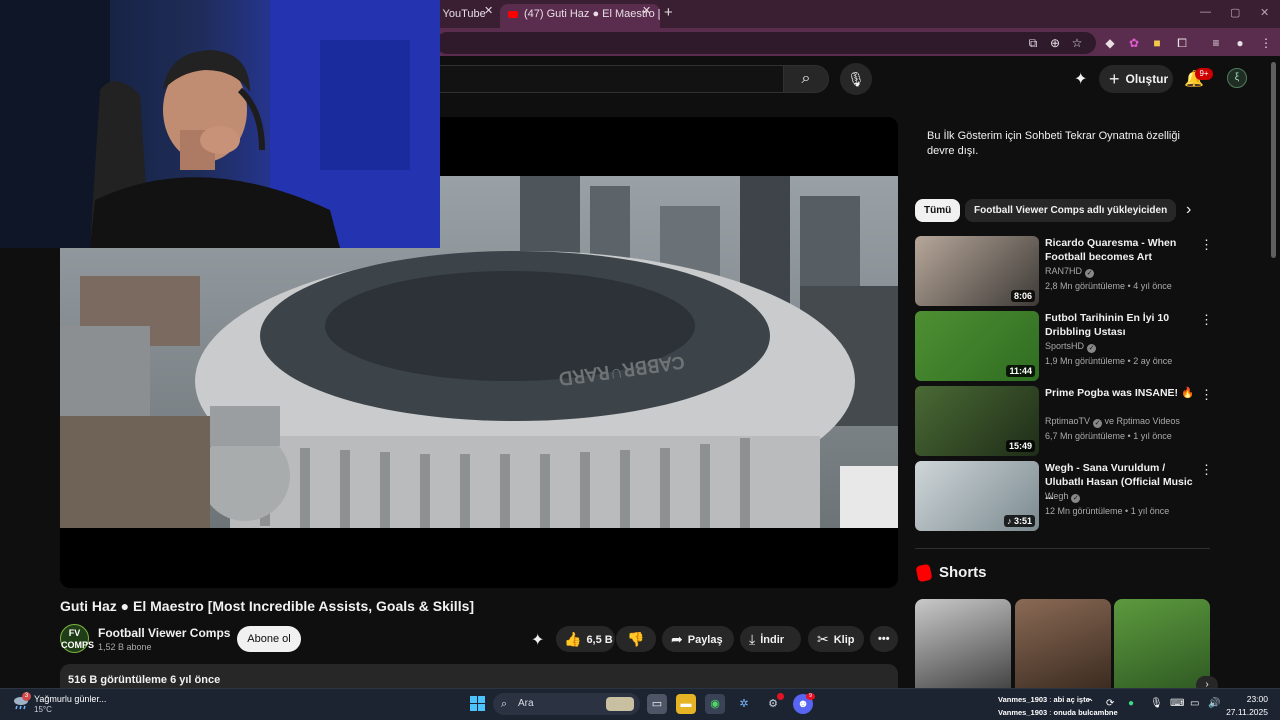 The image size is (1280, 720). What do you see at coordinates (1205, 12) in the screenshot?
I see `minimize-icon: —` at bounding box center [1205, 12].